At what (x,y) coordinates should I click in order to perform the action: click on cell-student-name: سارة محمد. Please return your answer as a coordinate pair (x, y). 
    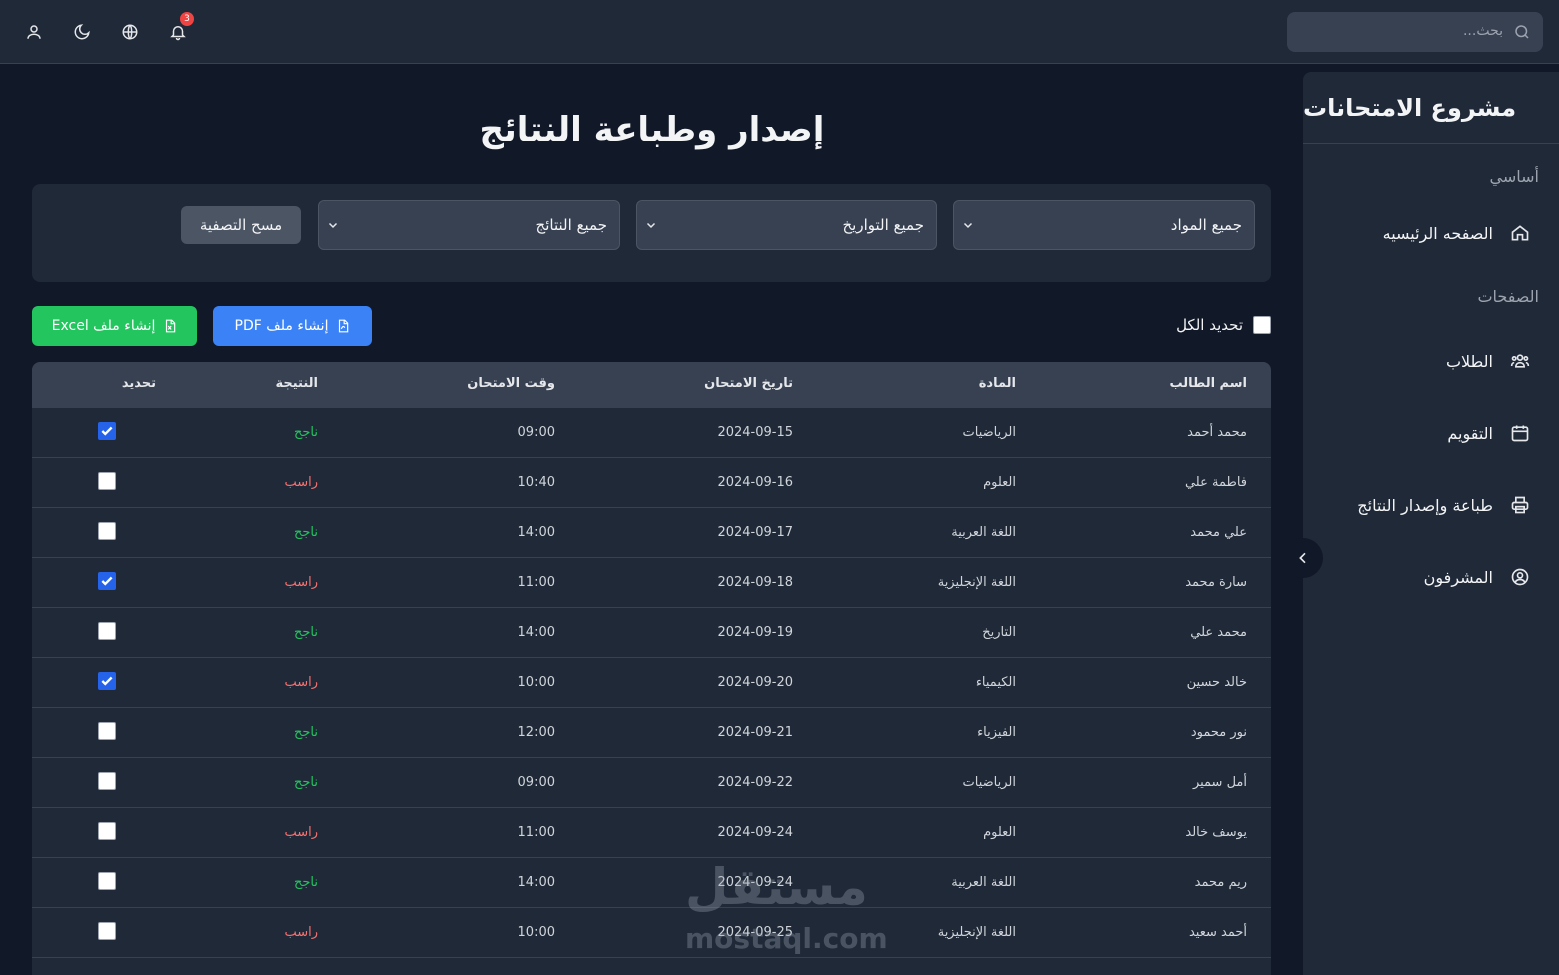
    Looking at the image, I should click on (1216, 582).